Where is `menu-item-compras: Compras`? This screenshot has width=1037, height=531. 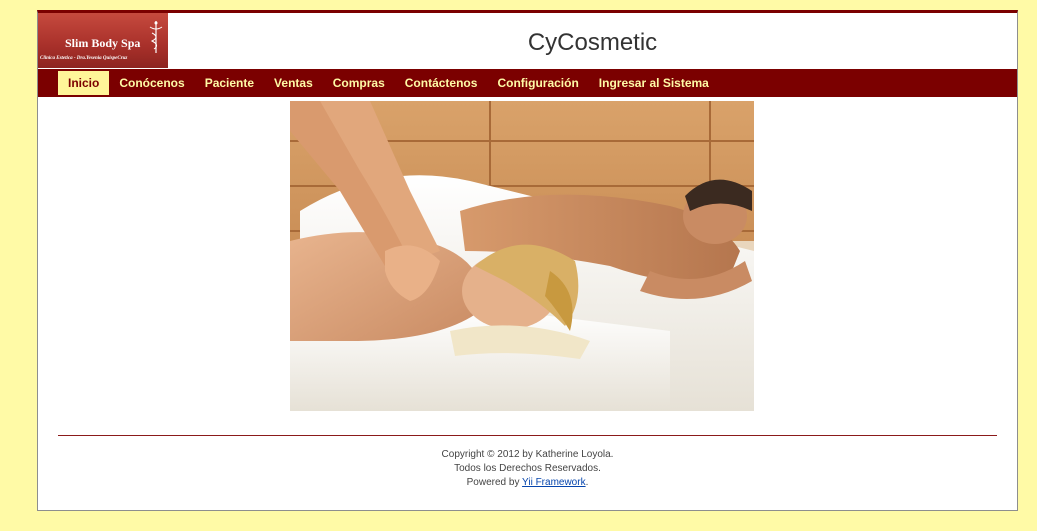
menu-item-compras: Compras is located at coordinates (359, 83).